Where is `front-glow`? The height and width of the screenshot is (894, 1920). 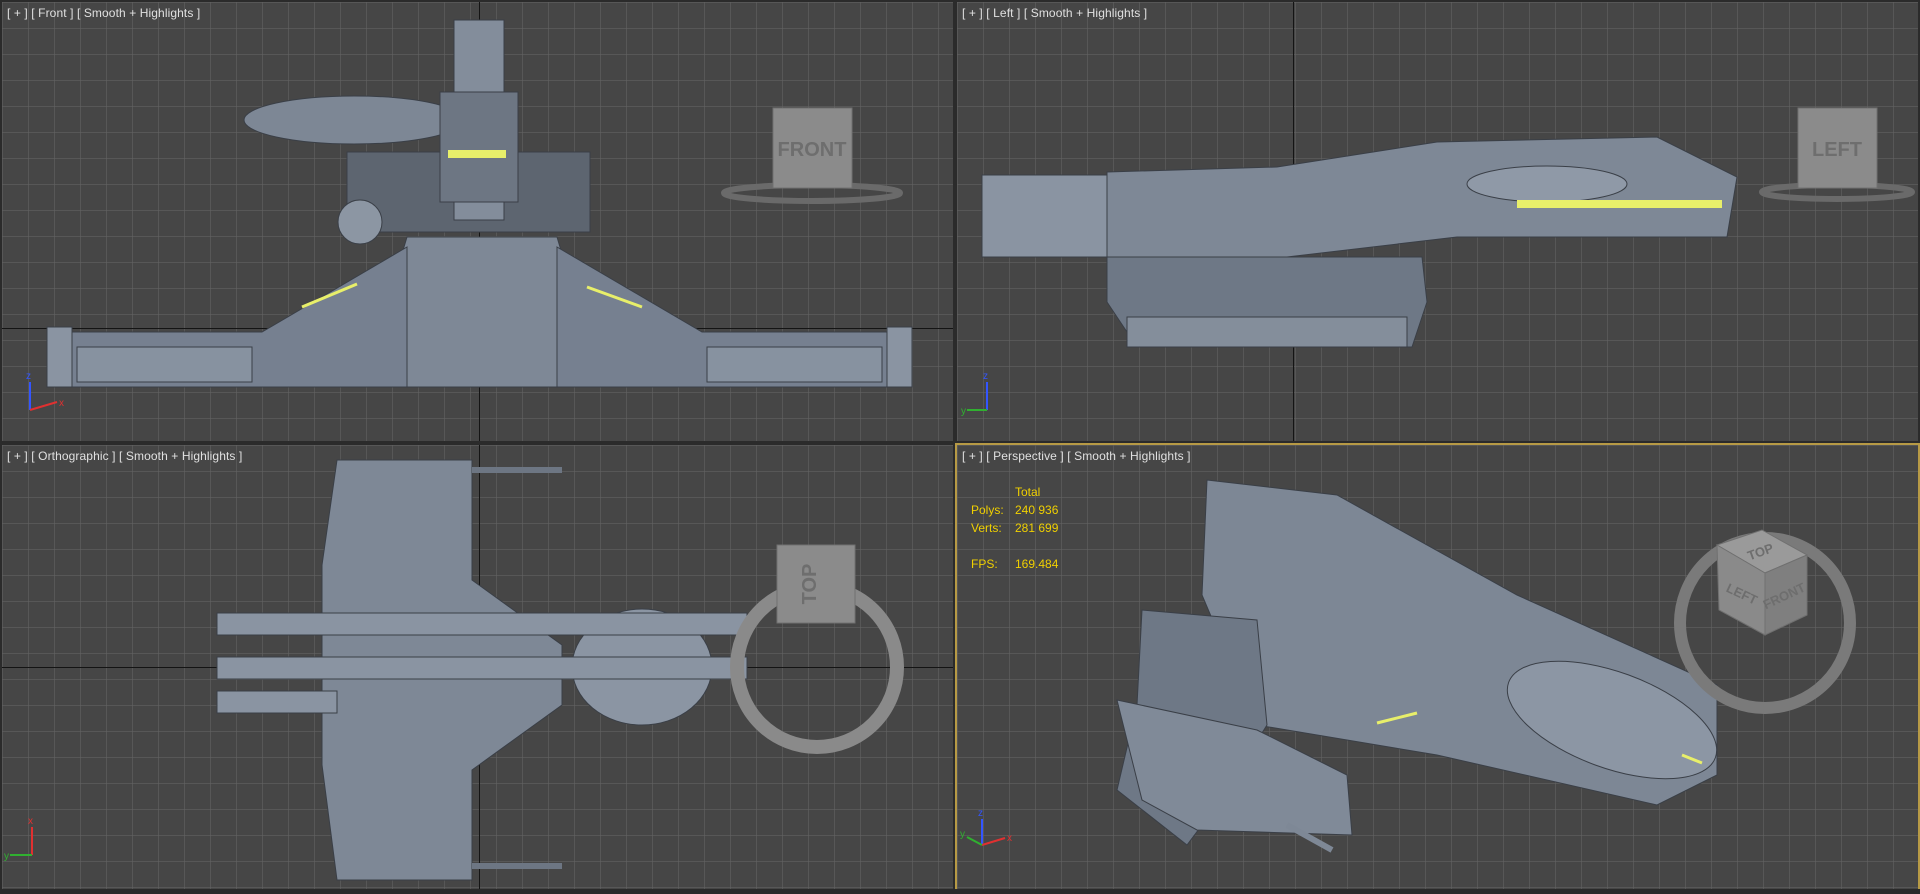 front-glow is located at coordinates (477, 154).